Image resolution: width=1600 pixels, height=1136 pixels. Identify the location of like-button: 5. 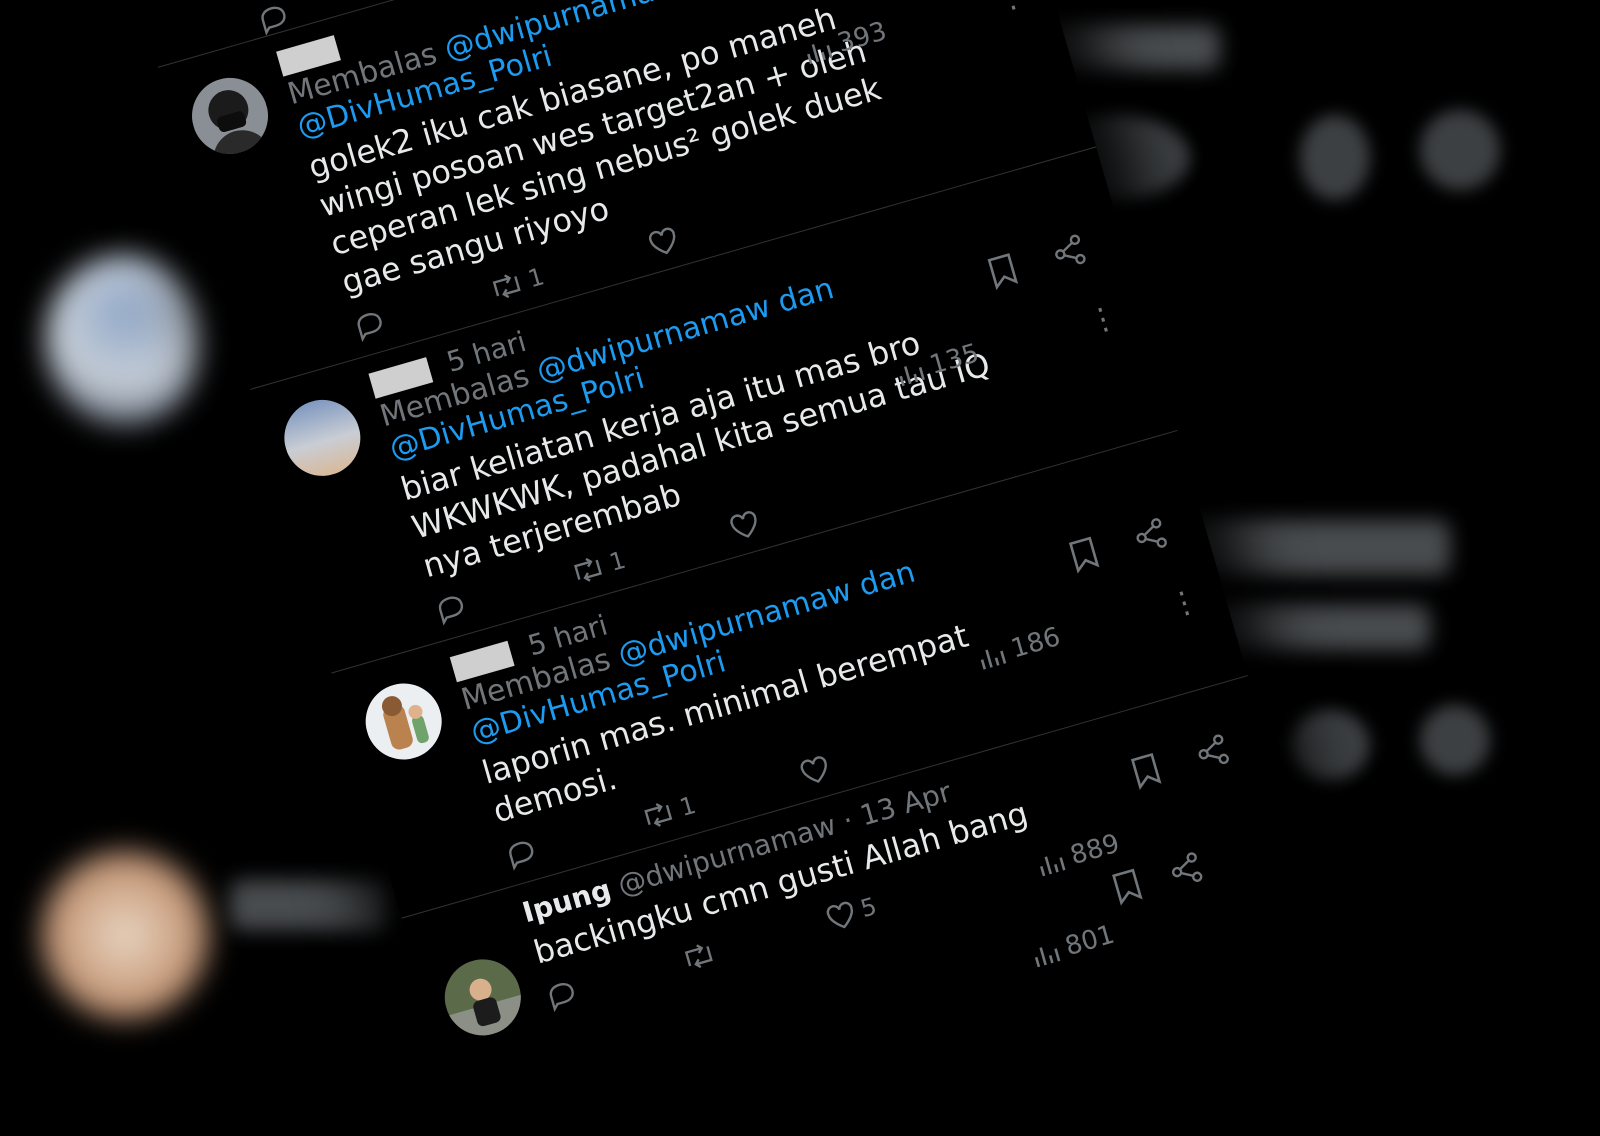
(851, 912).